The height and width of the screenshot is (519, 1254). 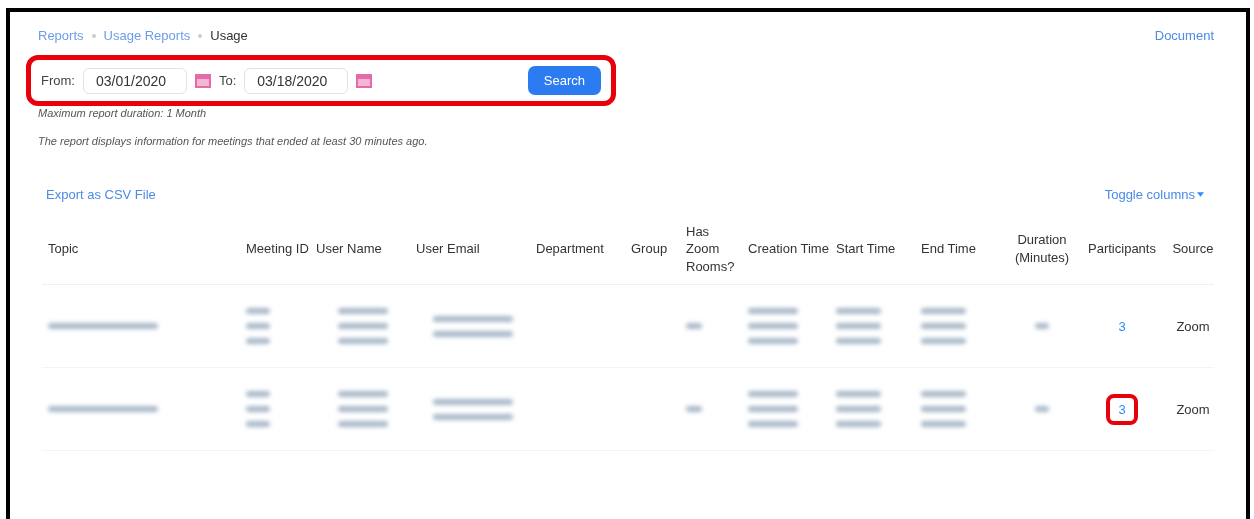 What do you see at coordinates (147, 35) in the screenshot?
I see `breadcrumb-link: Usage Reports` at bounding box center [147, 35].